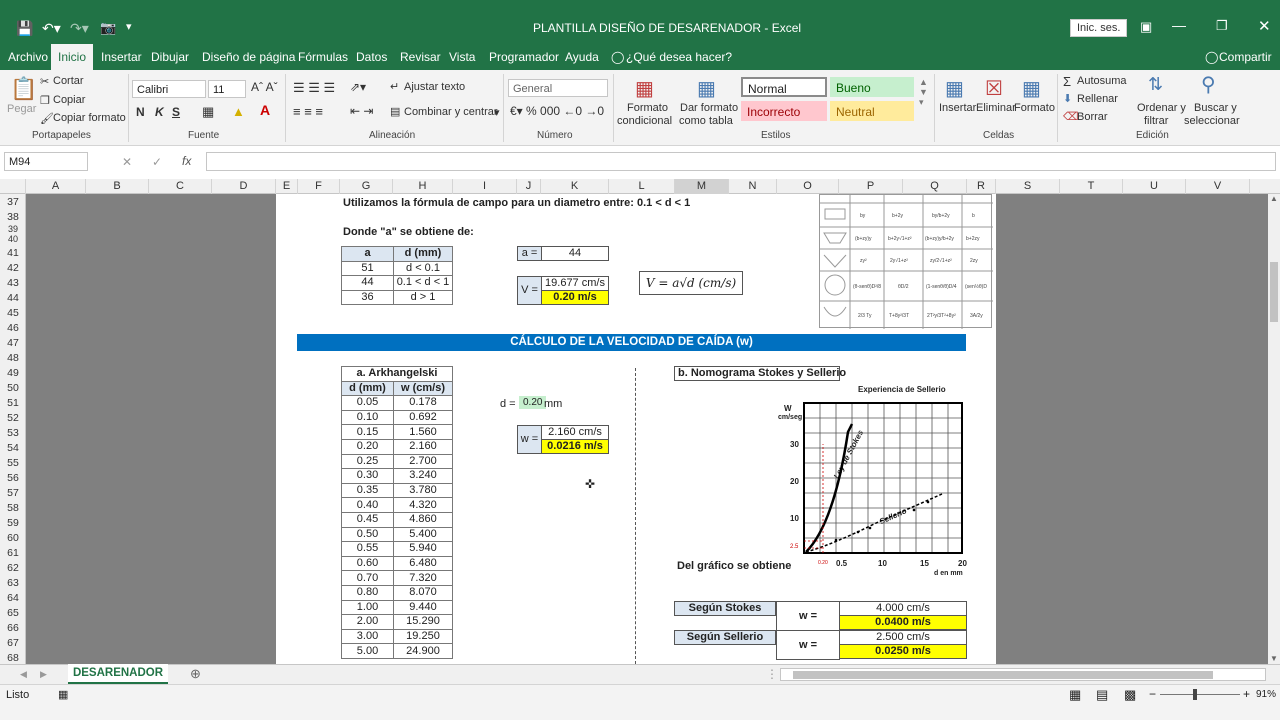 The height and width of the screenshot is (720, 1280). Describe the element at coordinates (13, 433) in the screenshot. I see `row-header: 53` at that location.